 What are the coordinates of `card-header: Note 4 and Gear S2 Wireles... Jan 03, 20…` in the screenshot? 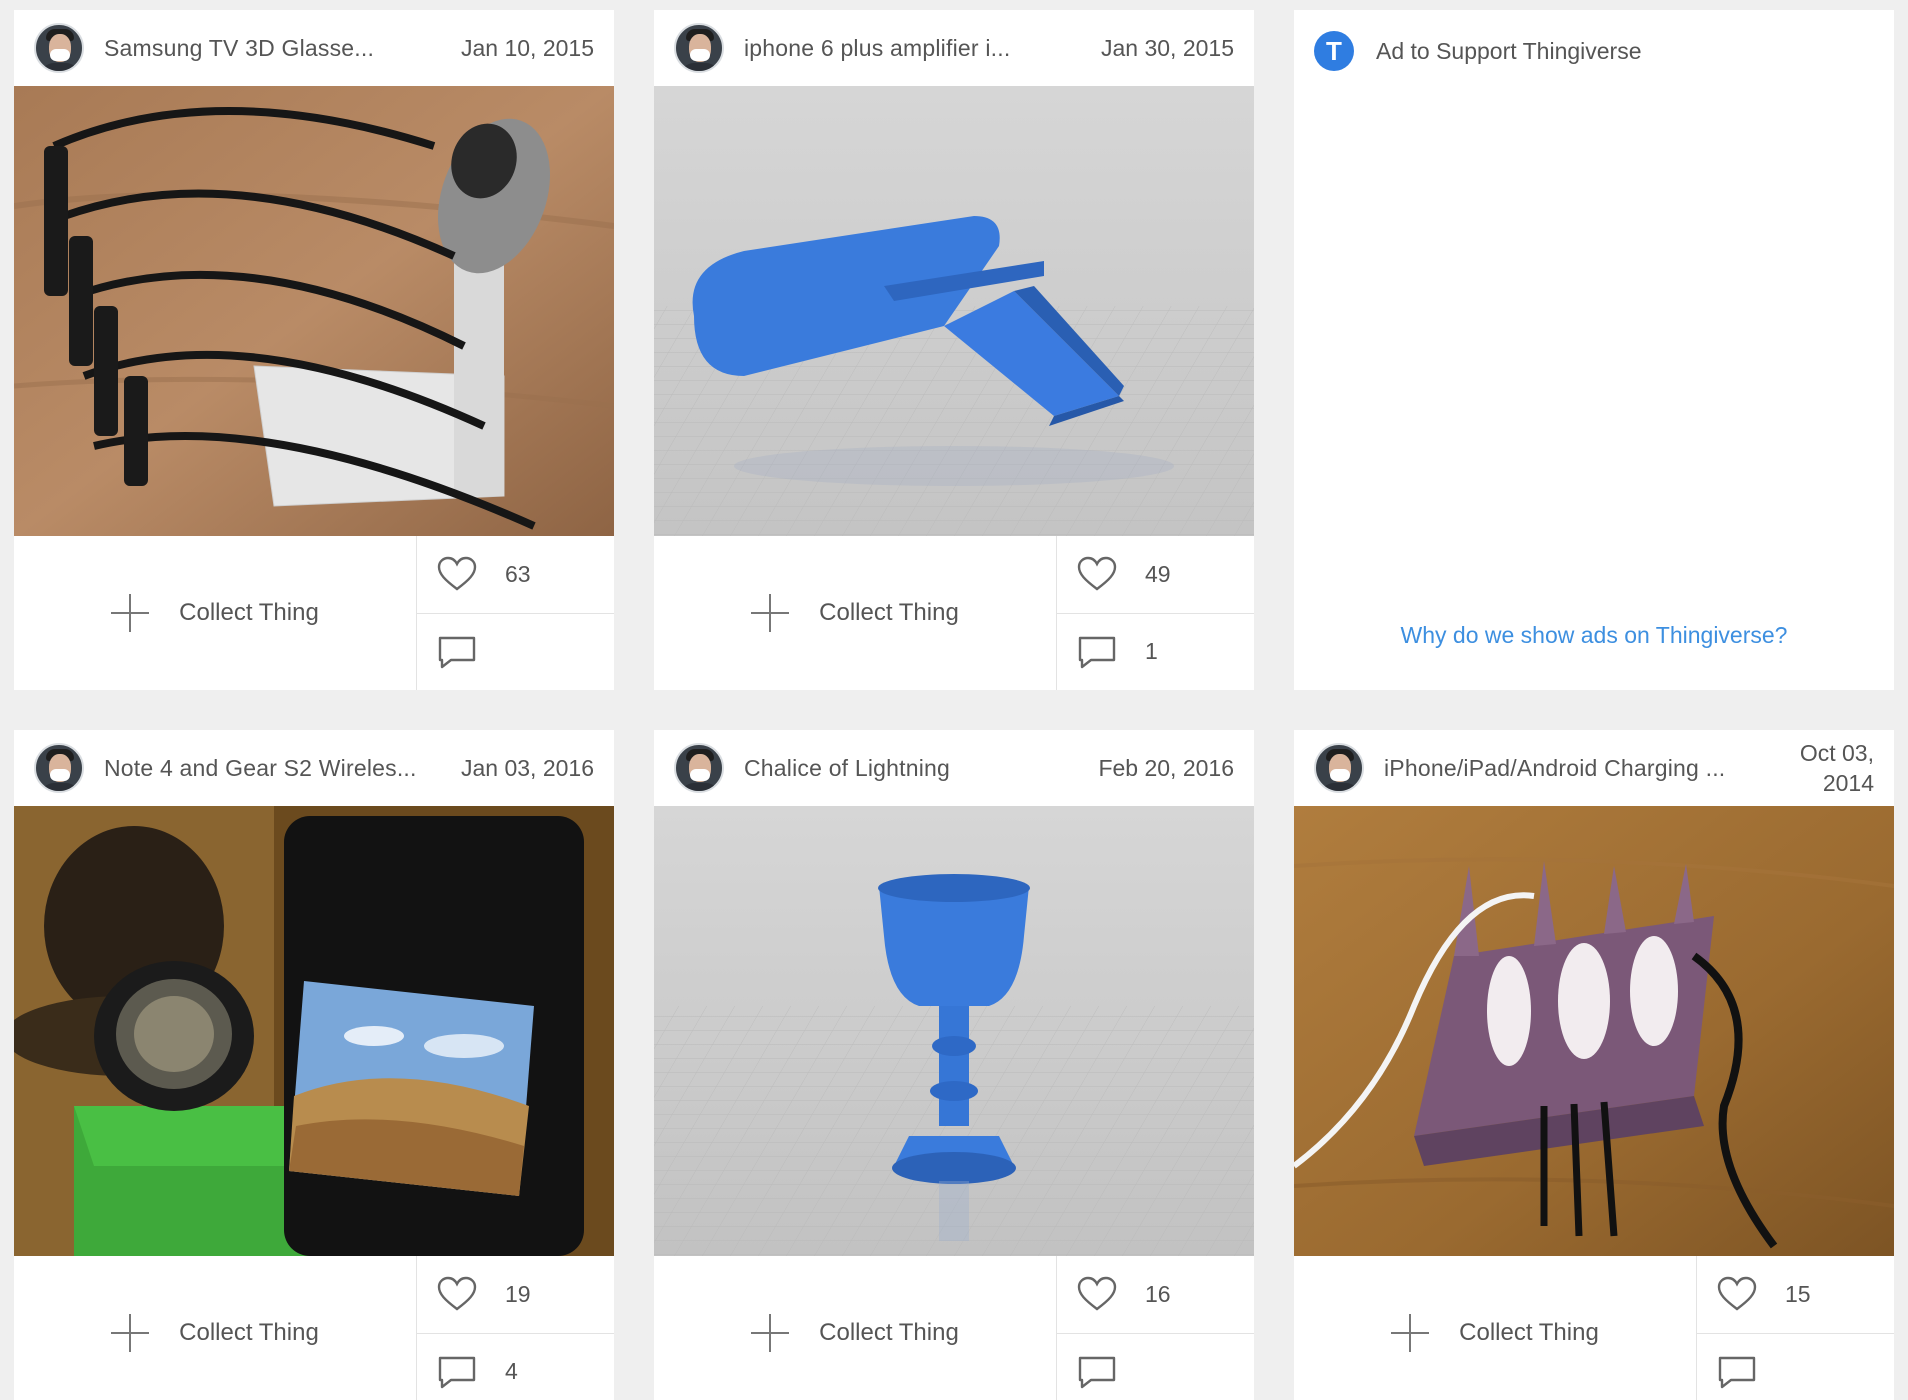 It's located at (314, 768).